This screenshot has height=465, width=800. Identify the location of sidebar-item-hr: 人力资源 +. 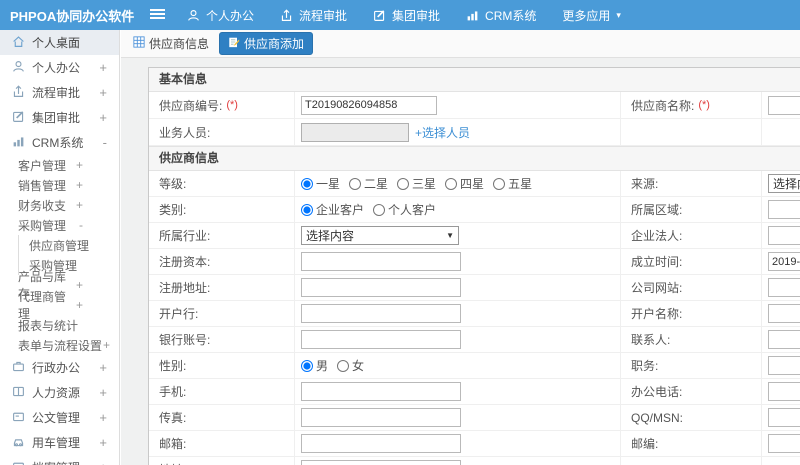
(59, 392).